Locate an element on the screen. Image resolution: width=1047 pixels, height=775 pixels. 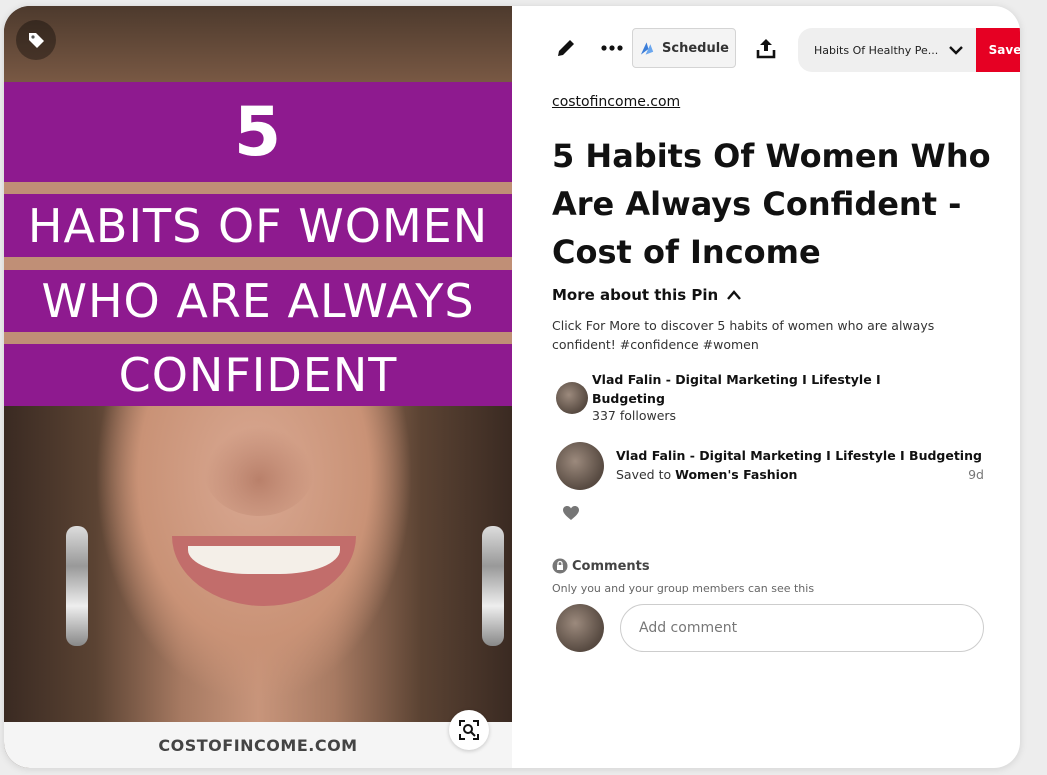
comment-input is located at coordinates (802, 628).